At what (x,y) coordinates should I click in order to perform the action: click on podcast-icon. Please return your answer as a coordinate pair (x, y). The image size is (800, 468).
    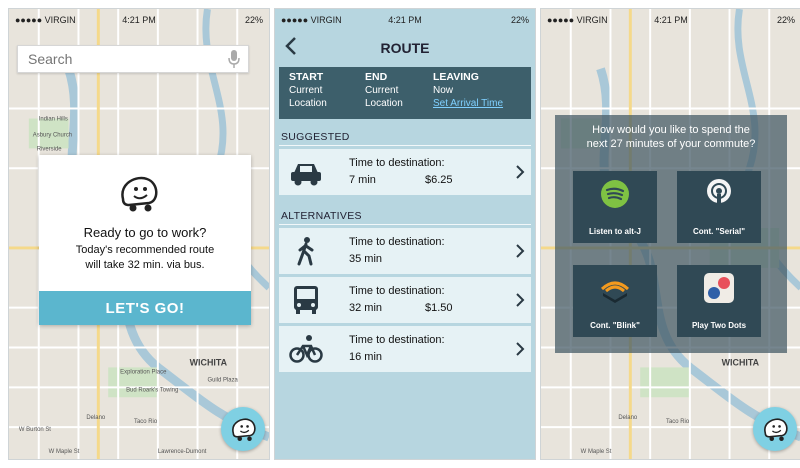
    Looking at the image, I should click on (719, 192).